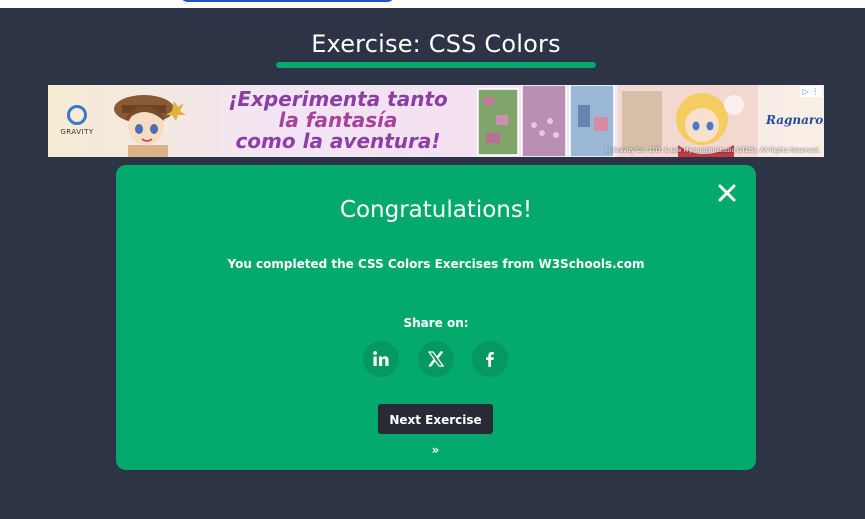  I want to click on next-exercise-button: Next Exercise », so click(435, 430).